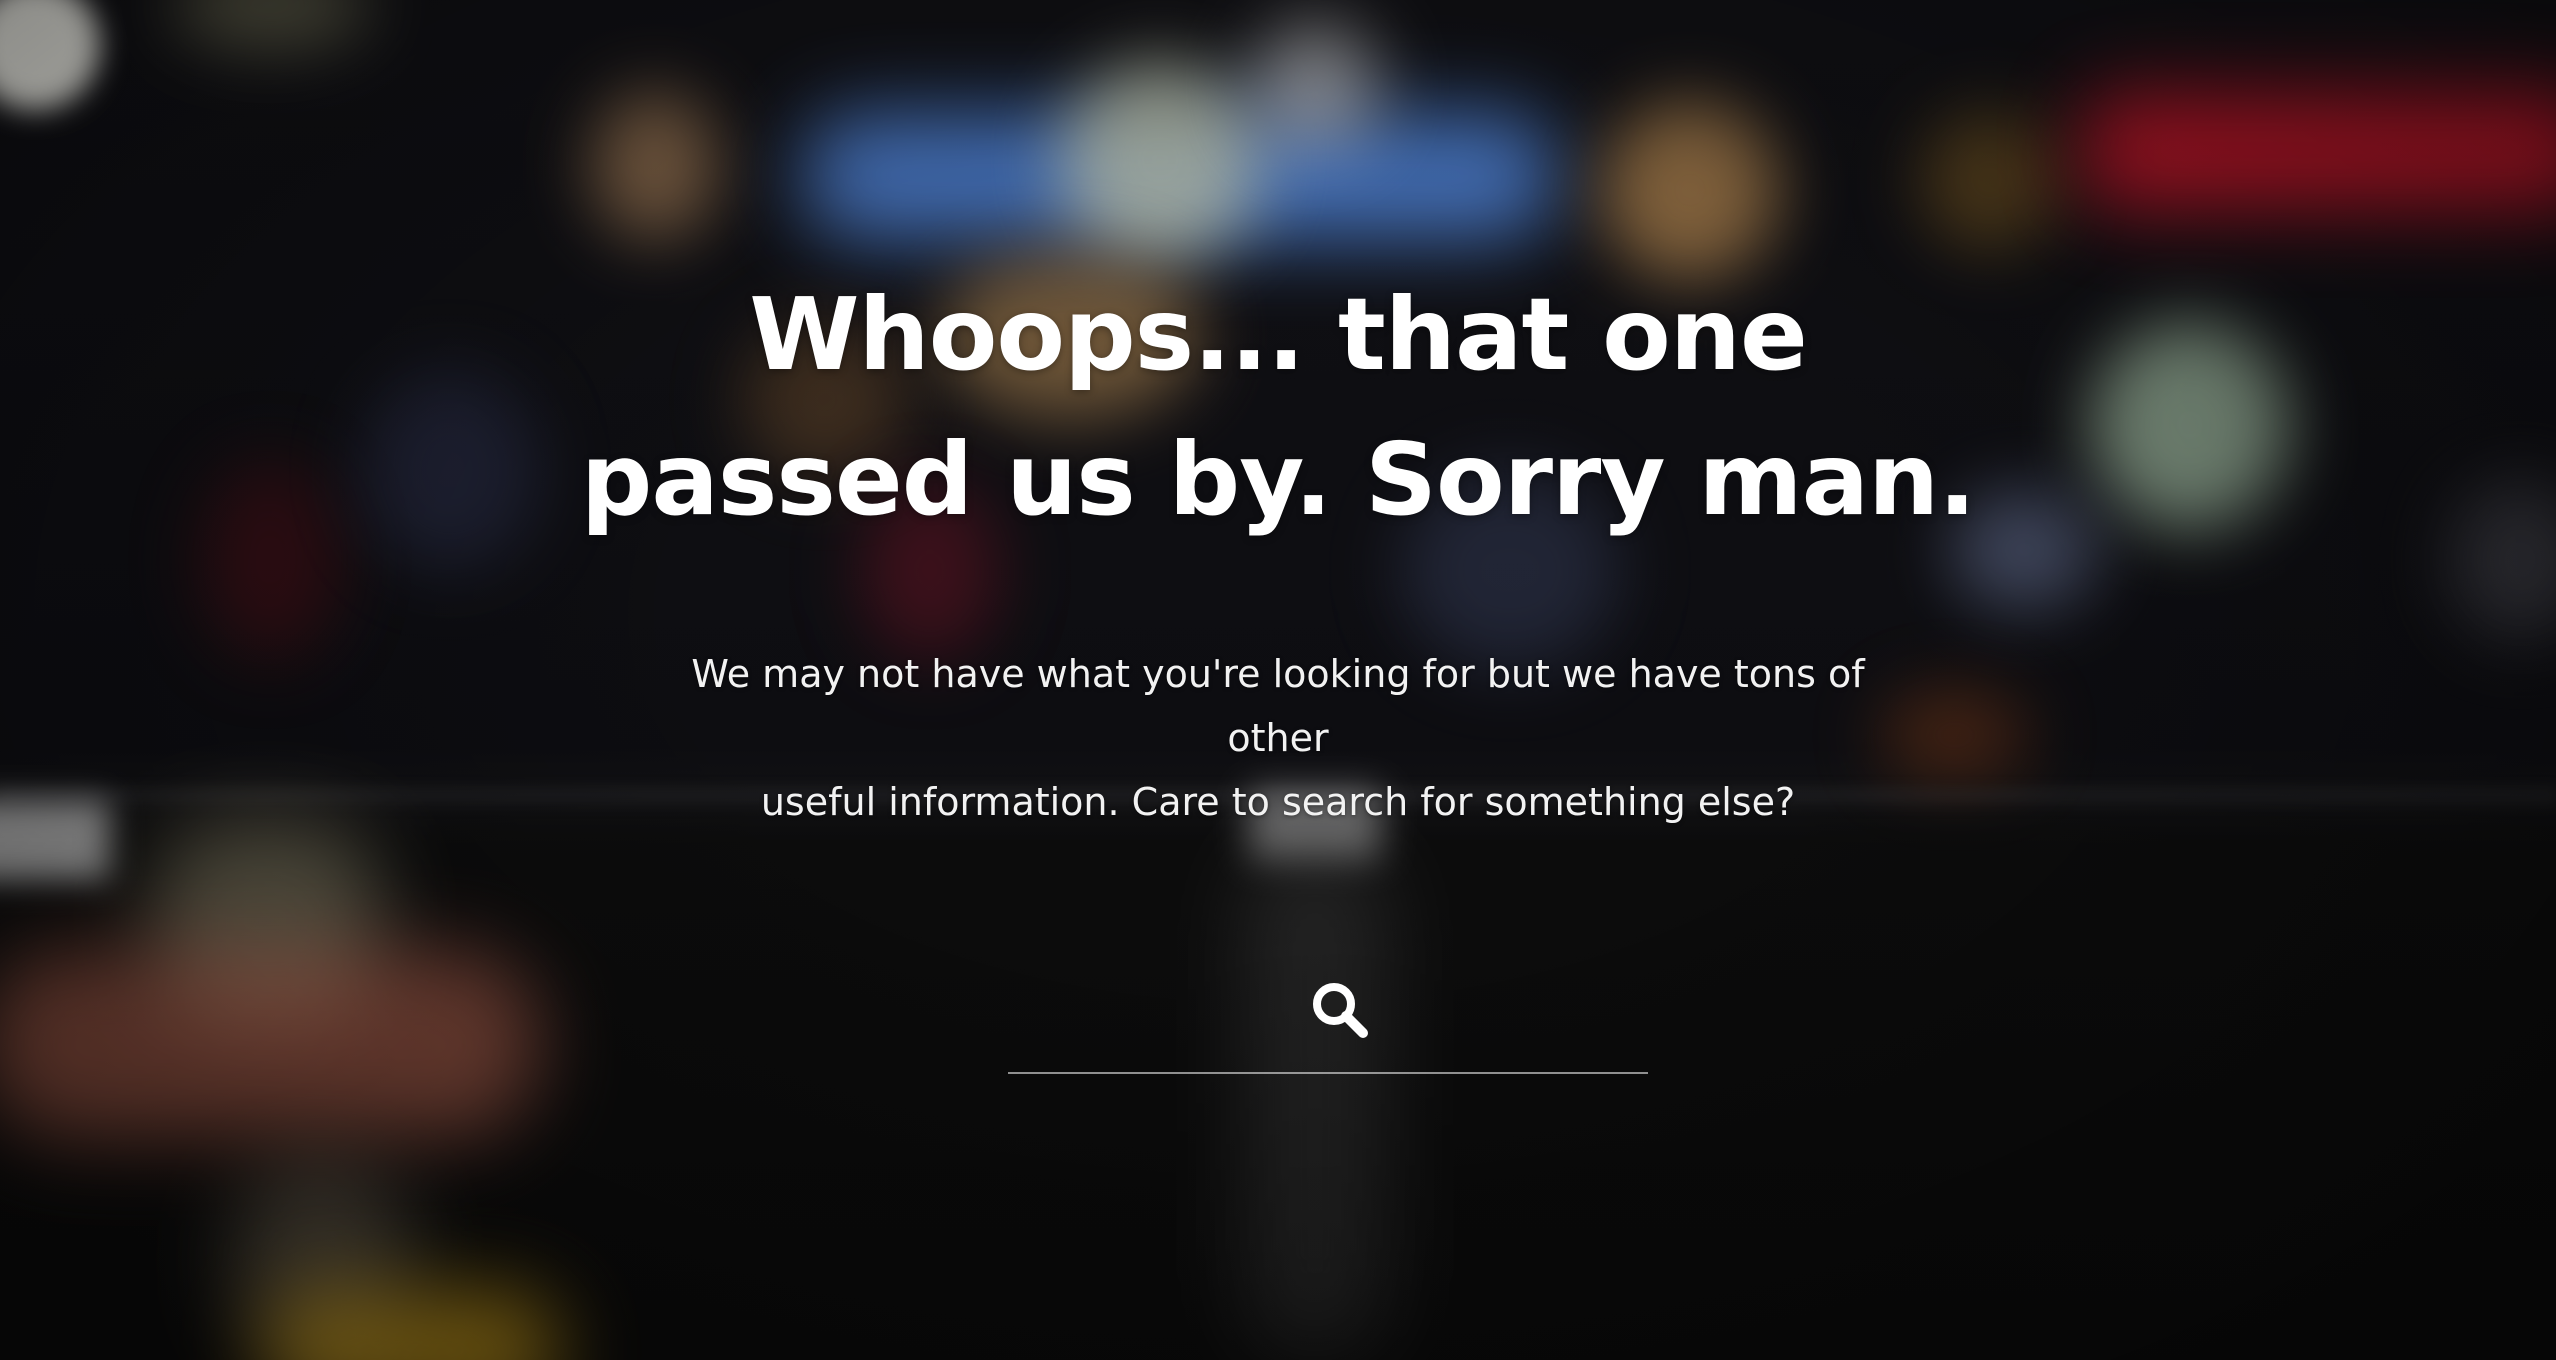  I want to click on search-underline, so click(1328, 1073).